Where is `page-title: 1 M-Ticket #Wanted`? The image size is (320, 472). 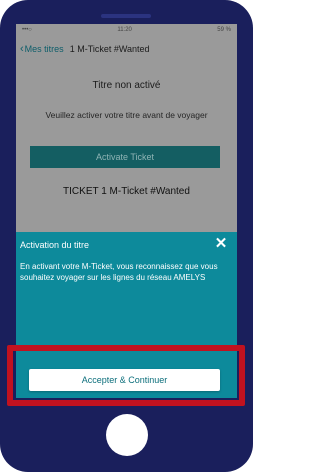
page-title: 1 M-Ticket #Wanted is located at coordinates (109, 49).